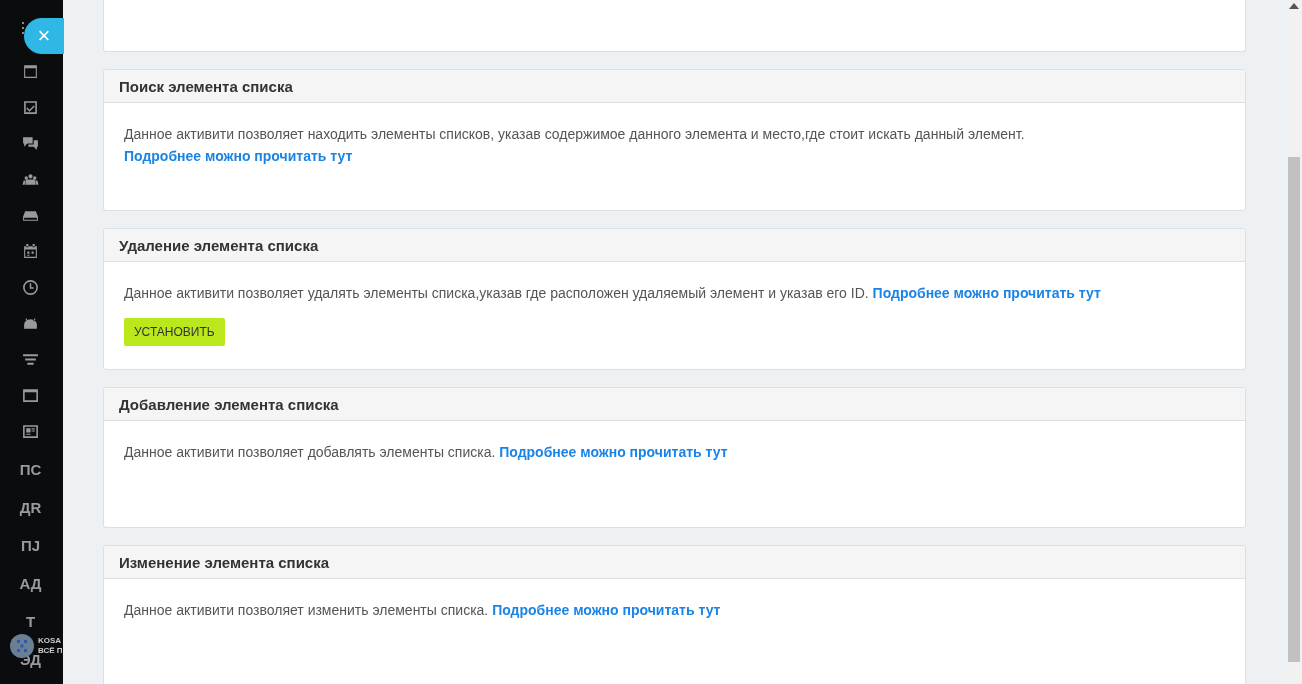 The image size is (1302, 684). I want to click on nav-item: ПС, so click(30, 469).